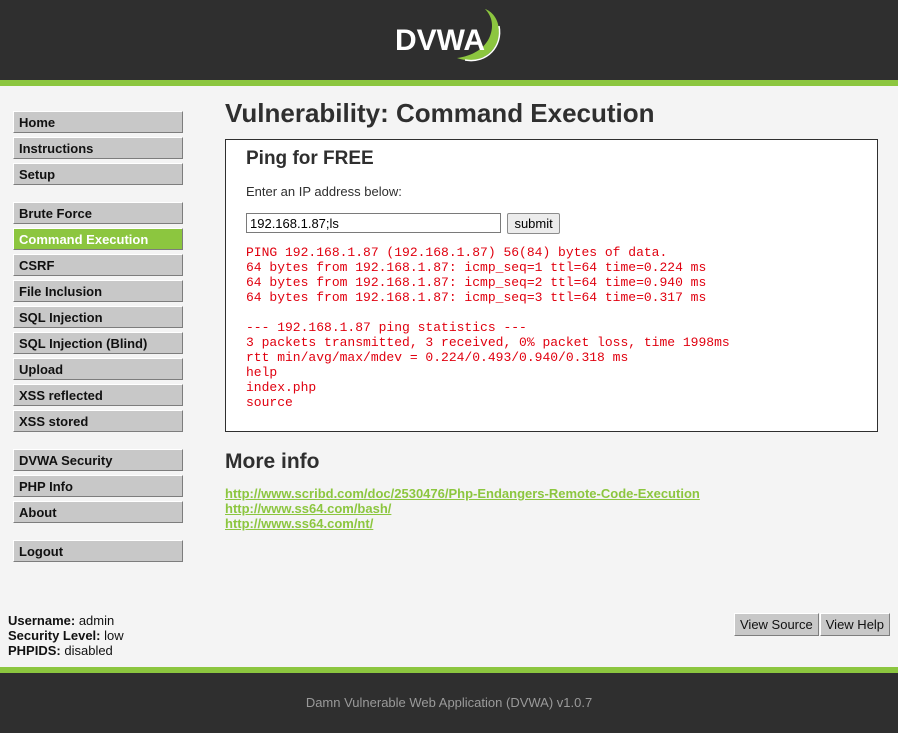  I want to click on ip-prompt-label: Enter an IP address below:, so click(324, 191).